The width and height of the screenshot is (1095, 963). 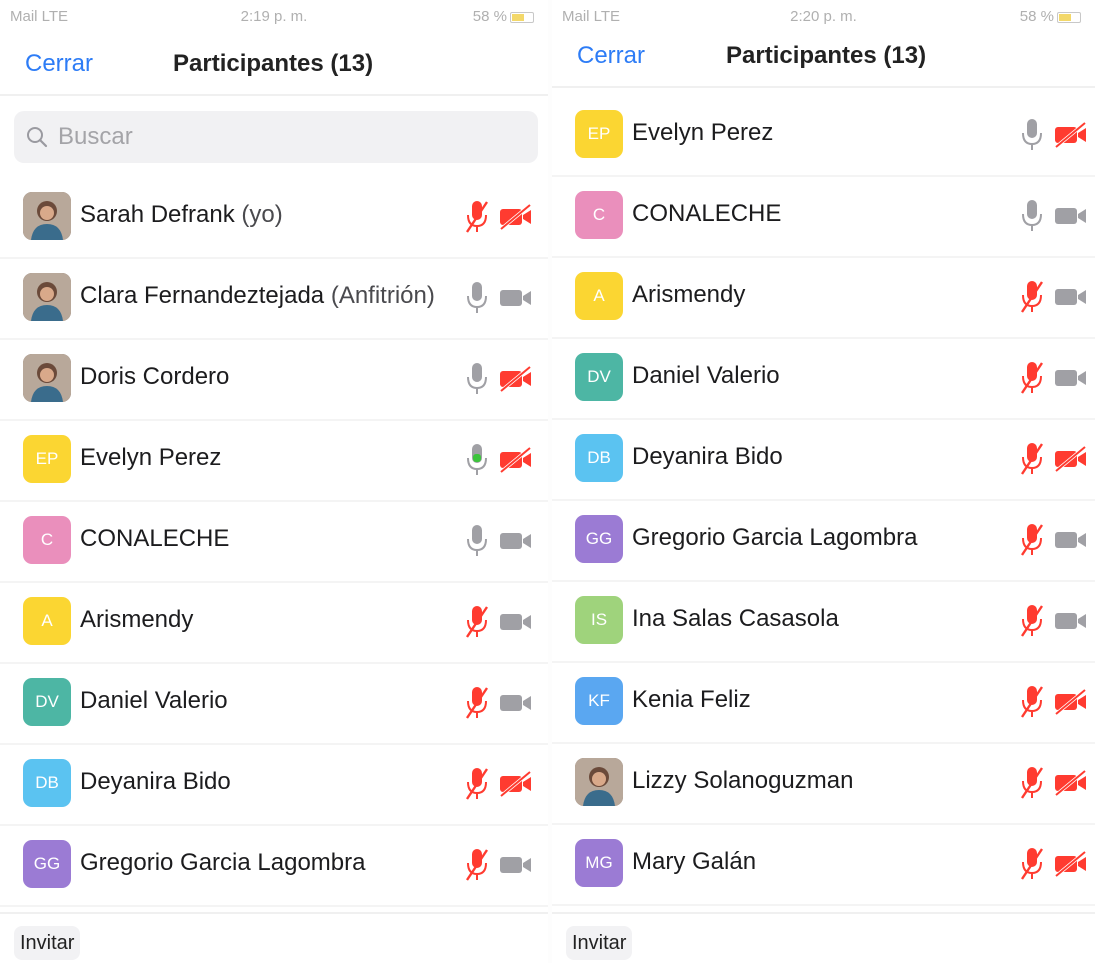 I want to click on participant-row: Lizzy Solanoguzman, so click(x=823, y=784).